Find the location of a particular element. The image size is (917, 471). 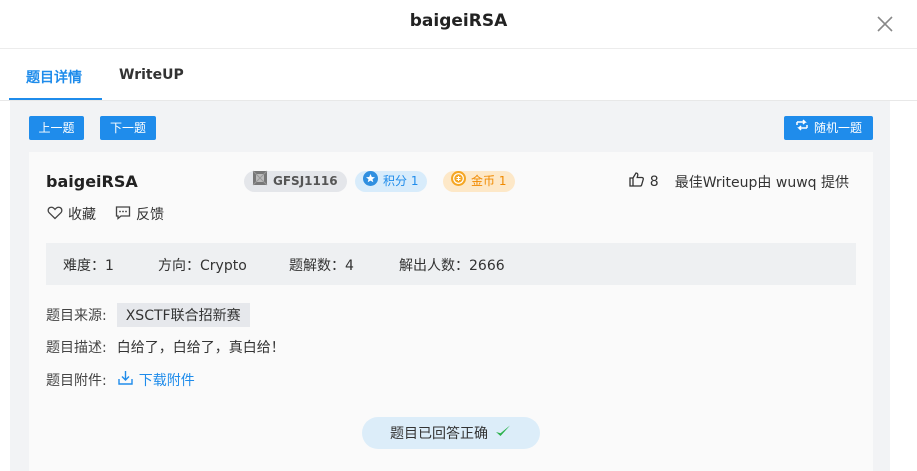

solved-label: 题目已回答正确 is located at coordinates (439, 434).